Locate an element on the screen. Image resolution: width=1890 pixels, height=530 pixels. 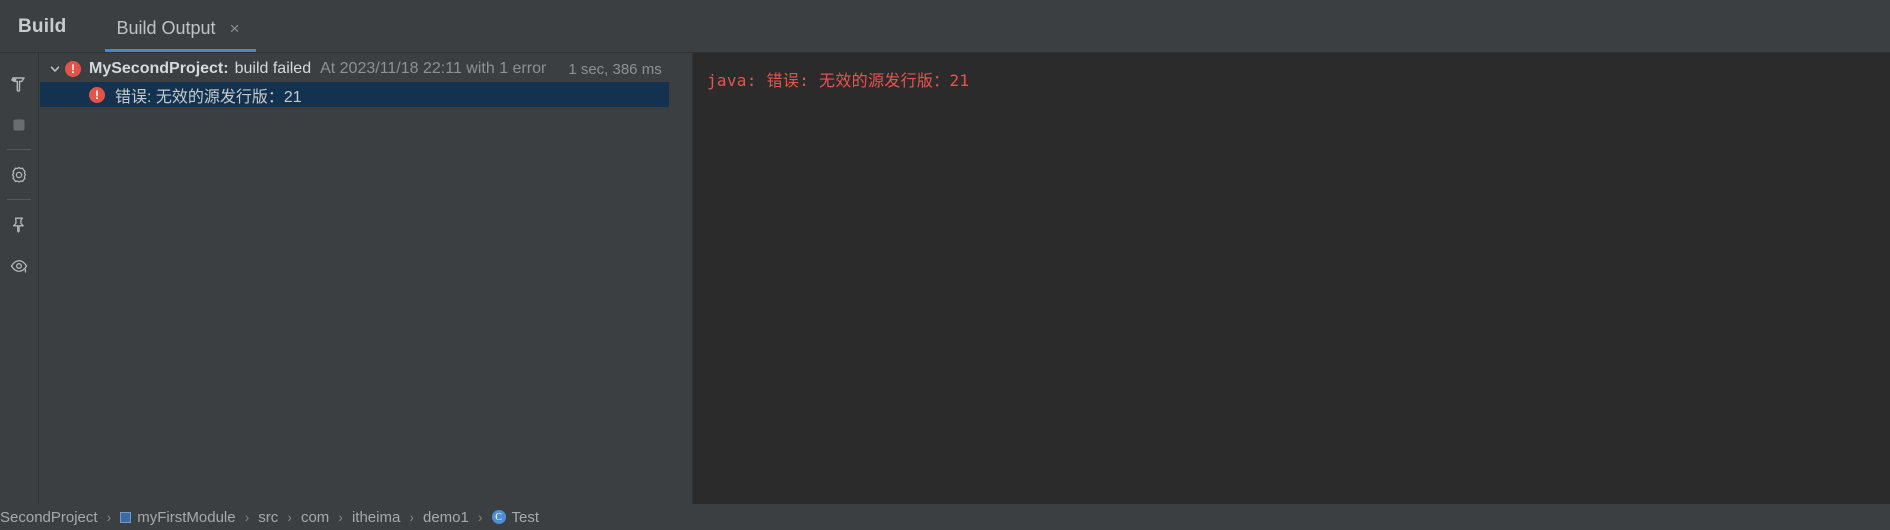
class-icon: C is located at coordinates (498, 517).